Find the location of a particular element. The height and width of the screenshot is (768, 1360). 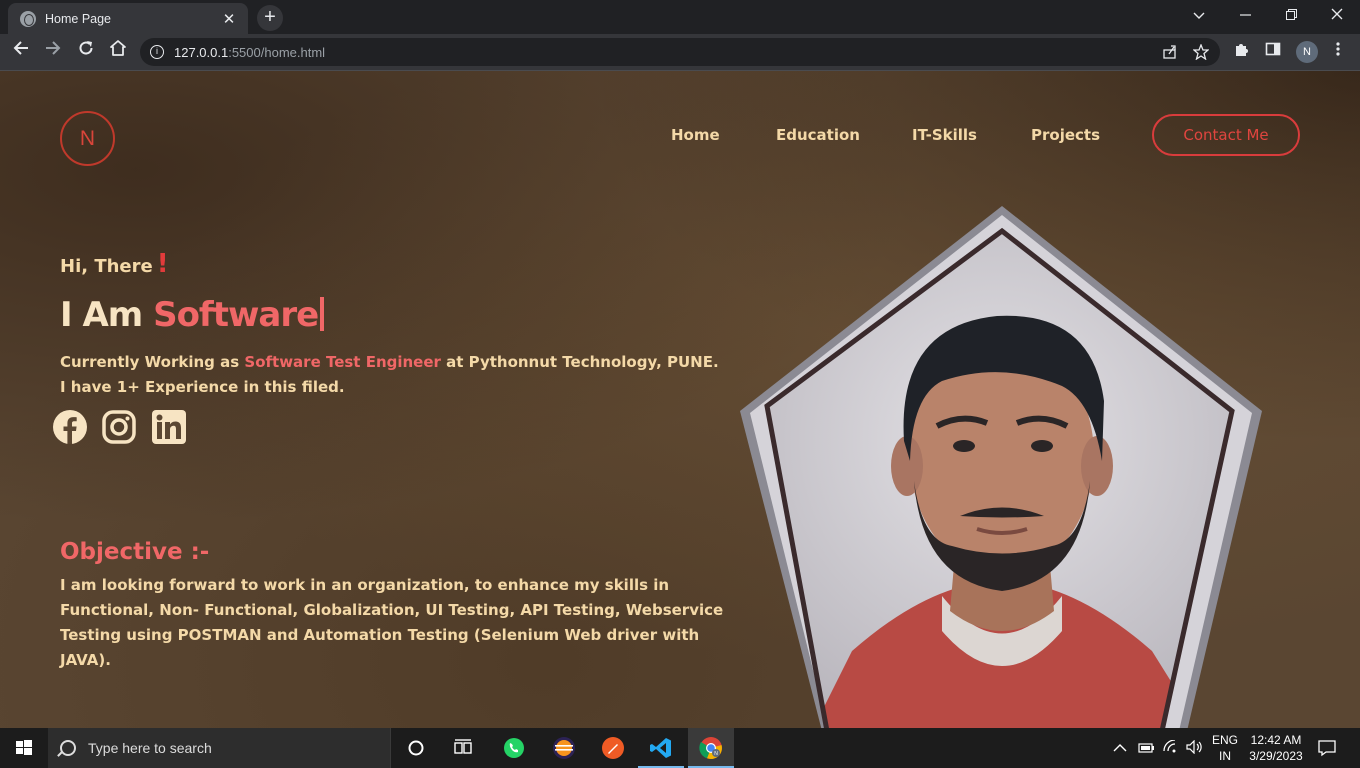

typing-caret is located at coordinates (322, 314).